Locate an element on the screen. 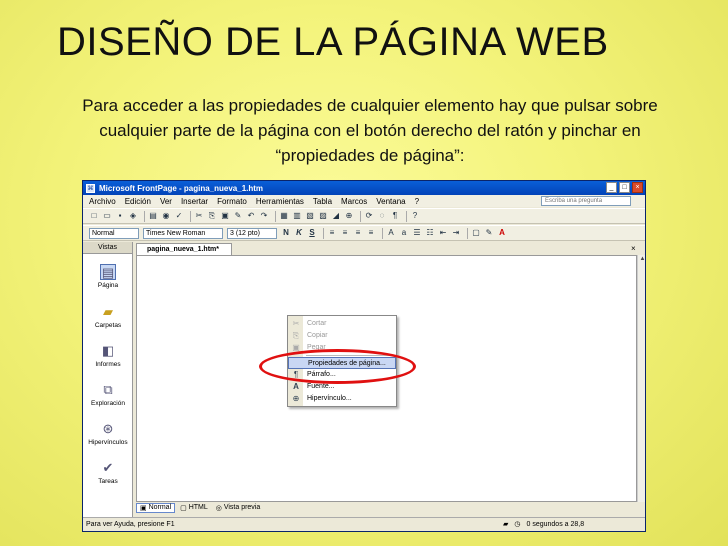 This screenshot has width=728, height=546. style-select: Normal is located at coordinates (114, 233).